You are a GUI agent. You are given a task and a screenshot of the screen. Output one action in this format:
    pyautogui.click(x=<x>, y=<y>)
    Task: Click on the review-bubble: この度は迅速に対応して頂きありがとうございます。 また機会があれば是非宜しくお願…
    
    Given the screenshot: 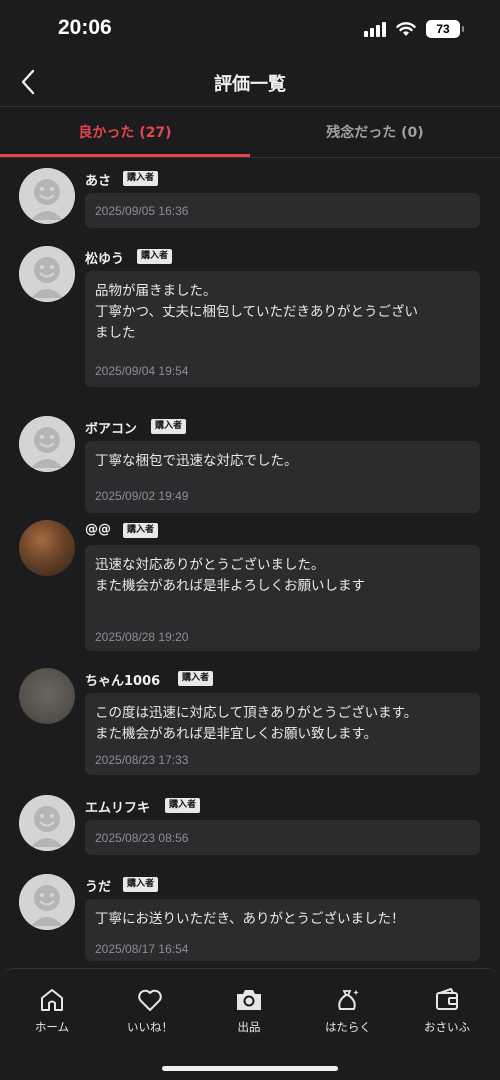 What is the action you would take?
    pyautogui.click(x=282, y=734)
    